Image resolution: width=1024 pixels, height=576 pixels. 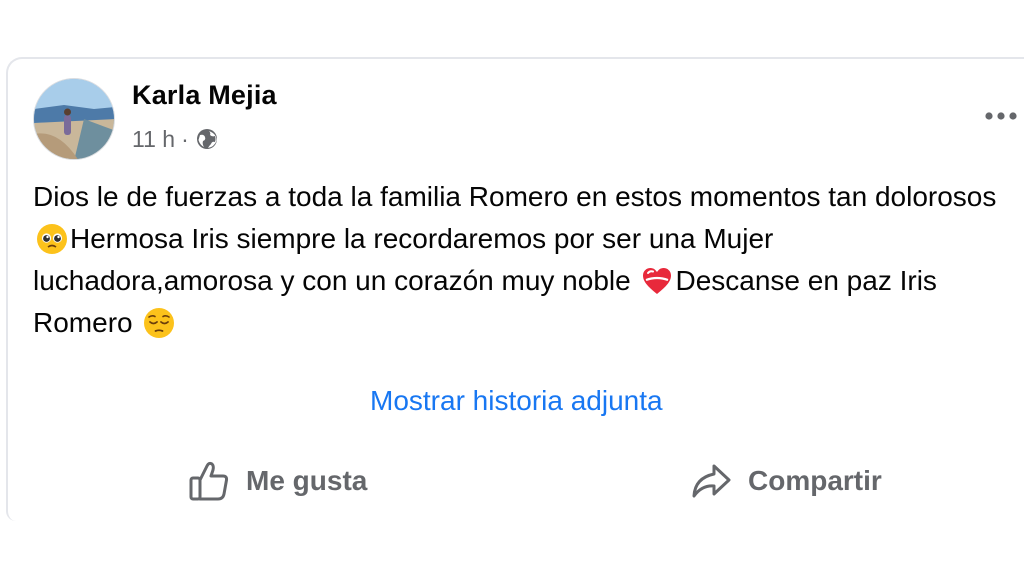 I want to click on author-avatar, so click(x=74, y=119).